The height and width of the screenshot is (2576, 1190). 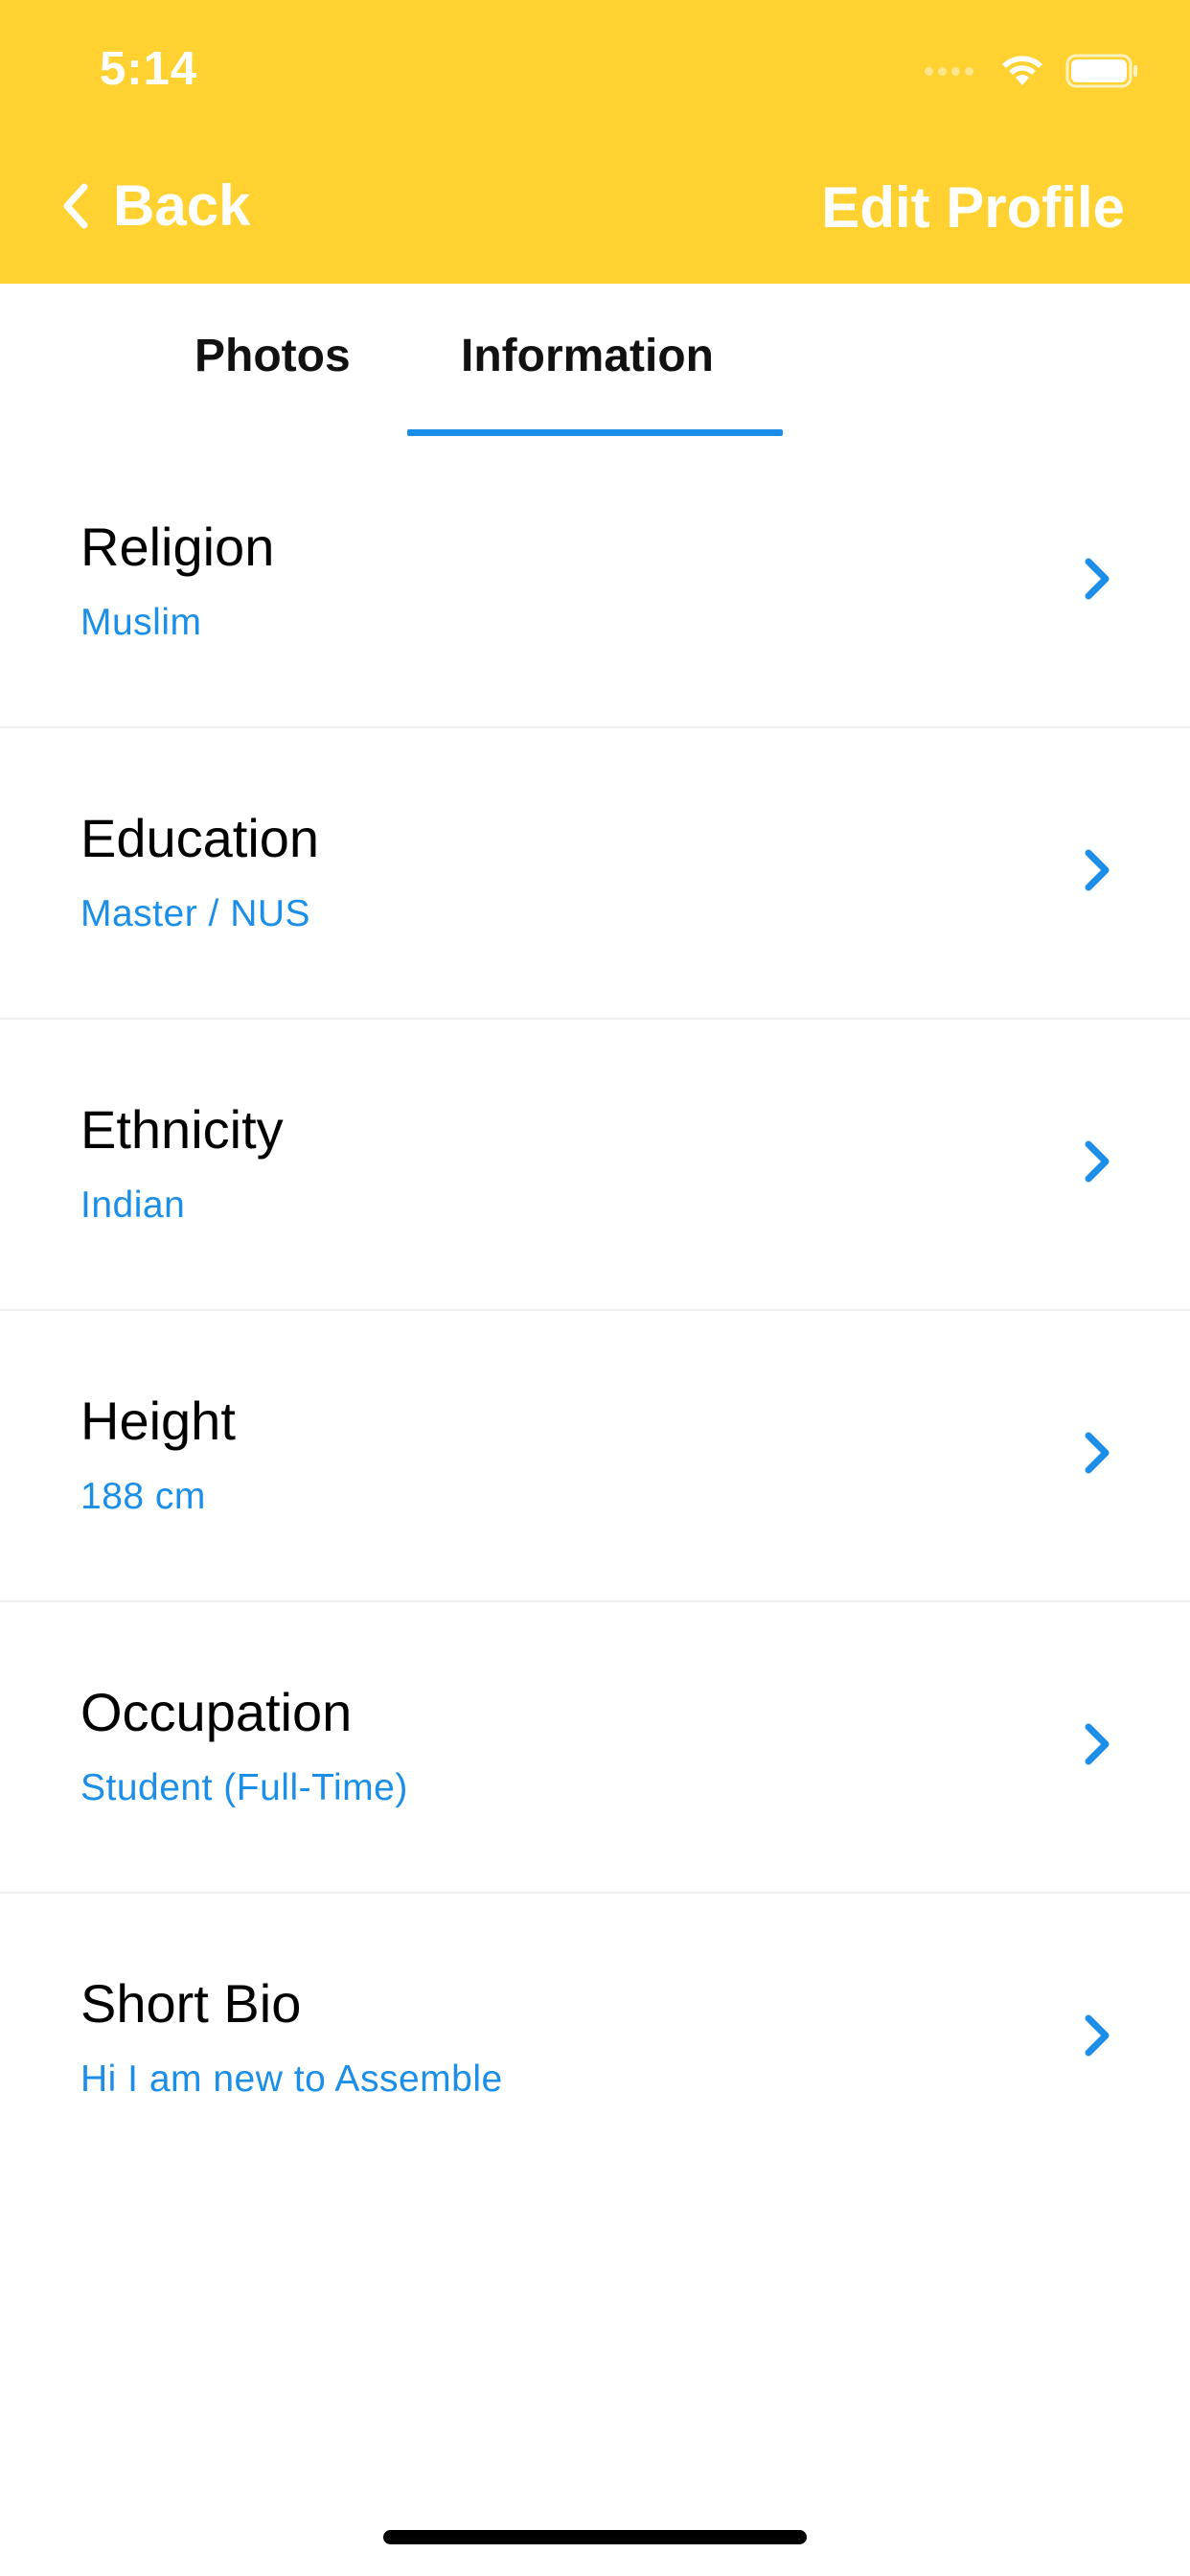 What do you see at coordinates (76, 205) in the screenshot?
I see `chevron-left-icon` at bounding box center [76, 205].